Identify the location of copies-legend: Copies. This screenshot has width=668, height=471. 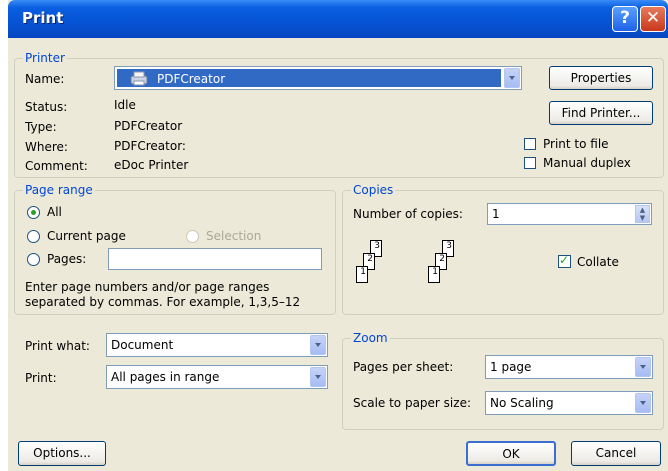
(373, 190).